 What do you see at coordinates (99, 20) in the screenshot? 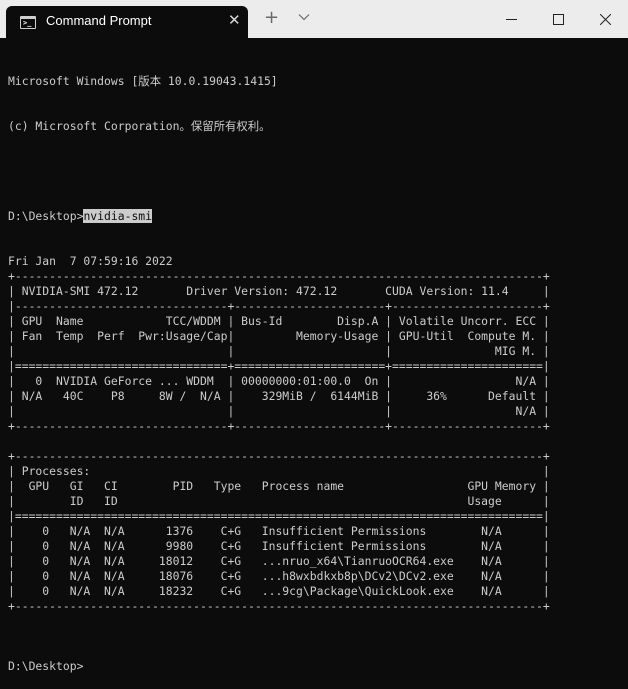
I see `tab-title: Command Prompt` at bounding box center [99, 20].